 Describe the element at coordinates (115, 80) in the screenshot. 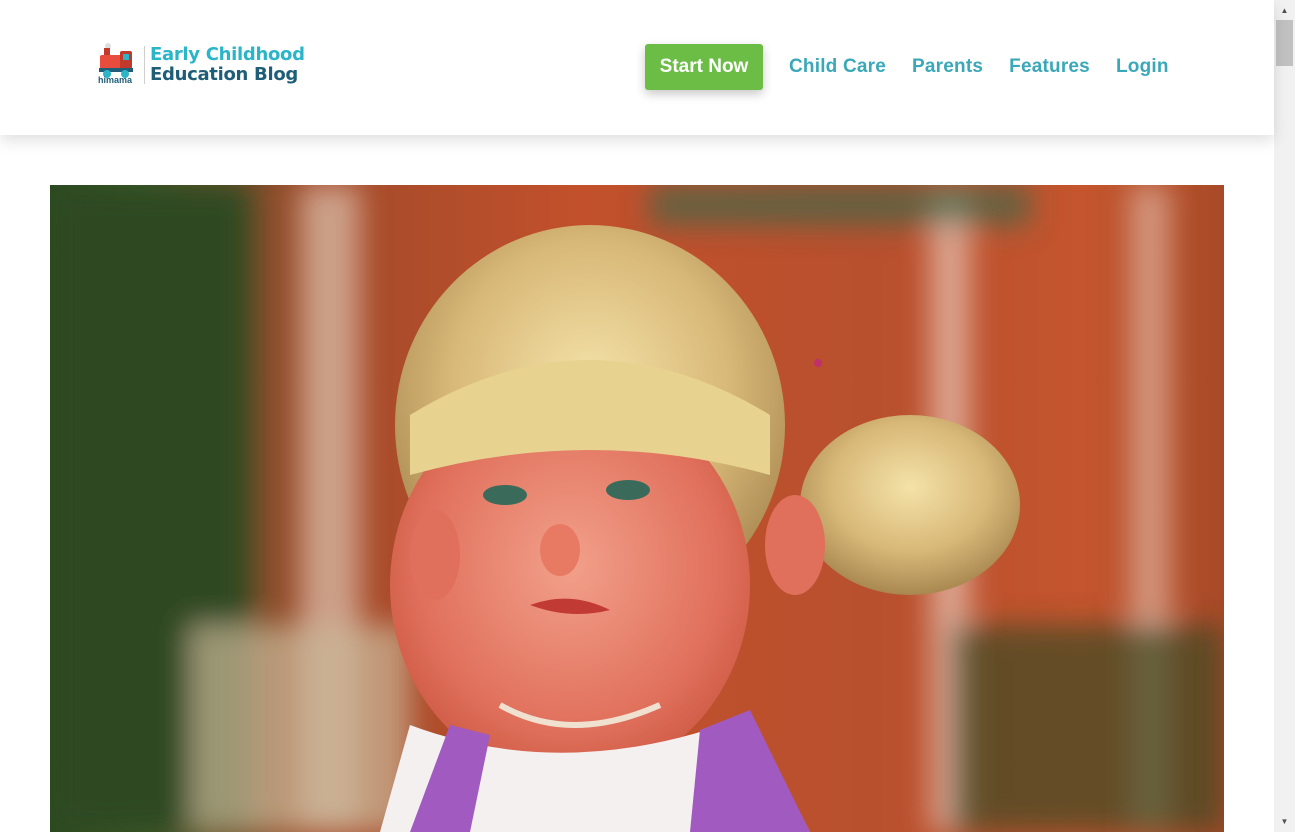

I see `brand-sub: himama` at that location.